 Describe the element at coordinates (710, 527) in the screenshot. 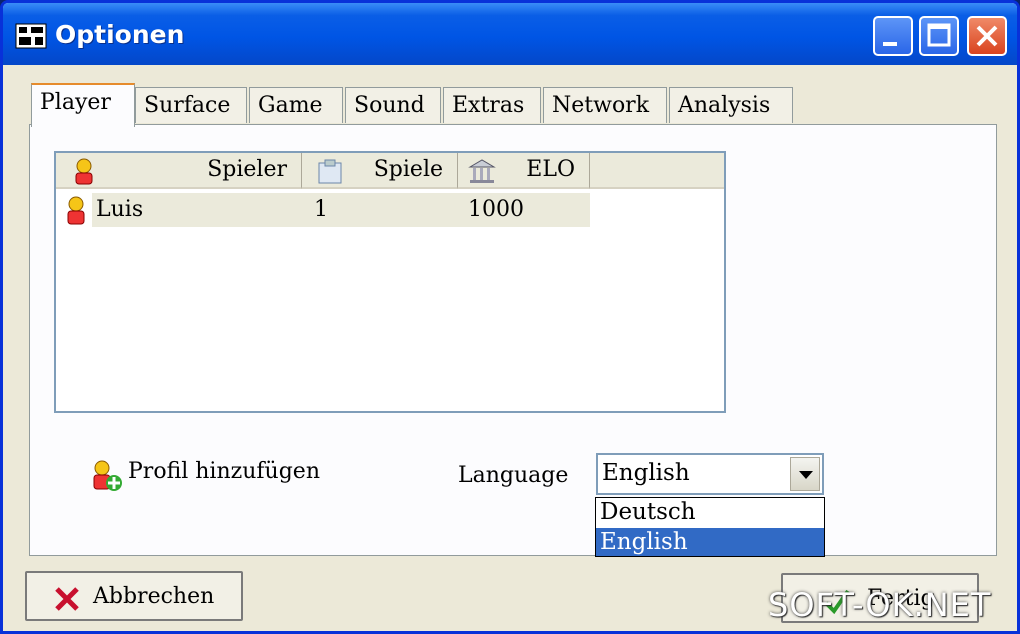

I see `language-dropdown-list: Deutsch English` at that location.